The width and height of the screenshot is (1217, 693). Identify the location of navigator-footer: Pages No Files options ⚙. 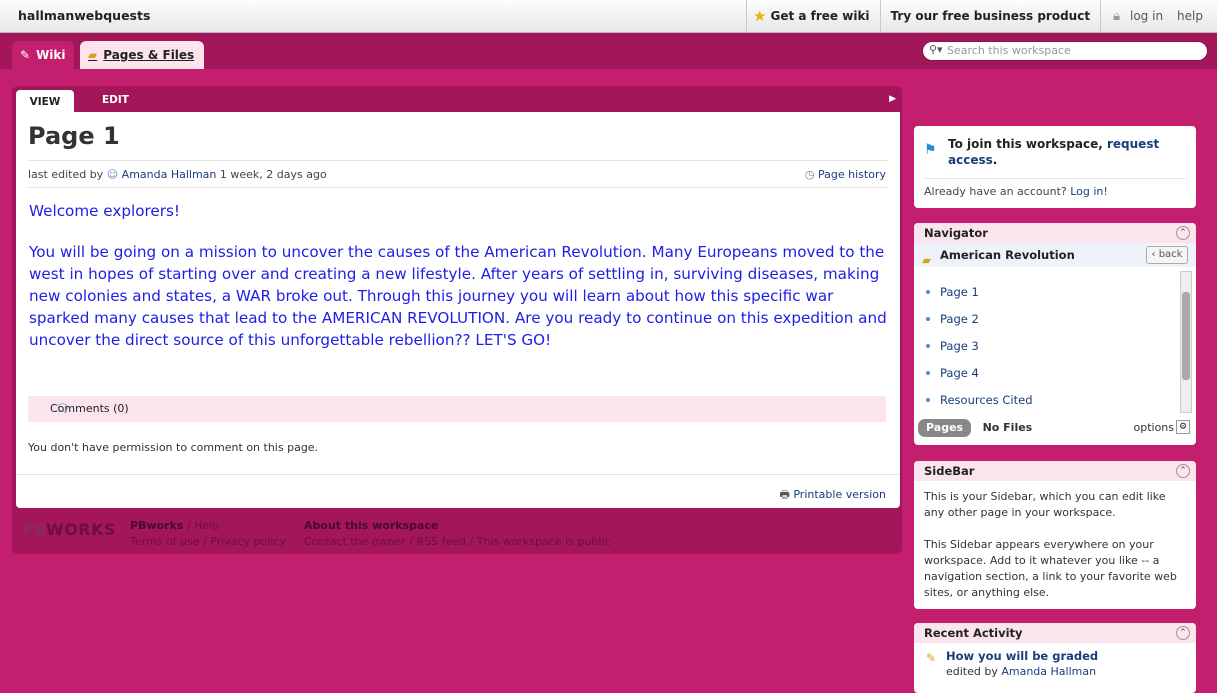
(1055, 428).